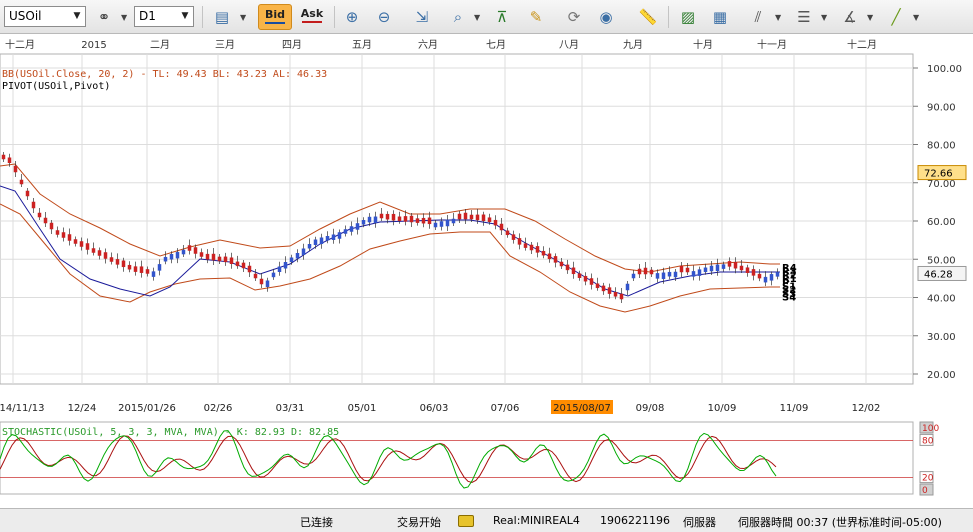  Describe the element at coordinates (45, 16) in the screenshot. I see `symbol-select: USOil ▼` at that location.